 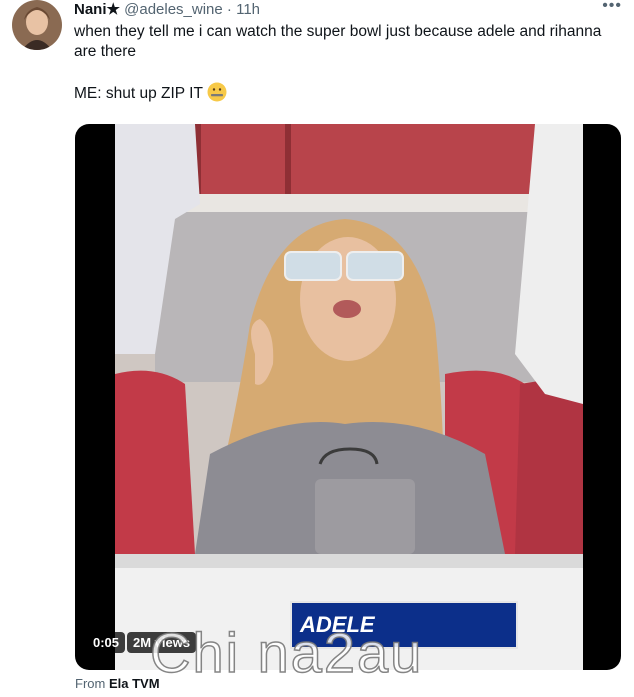 What do you see at coordinates (217, 92) in the screenshot?
I see `zipper-mouth-emoji-icon` at bounding box center [217, 92].